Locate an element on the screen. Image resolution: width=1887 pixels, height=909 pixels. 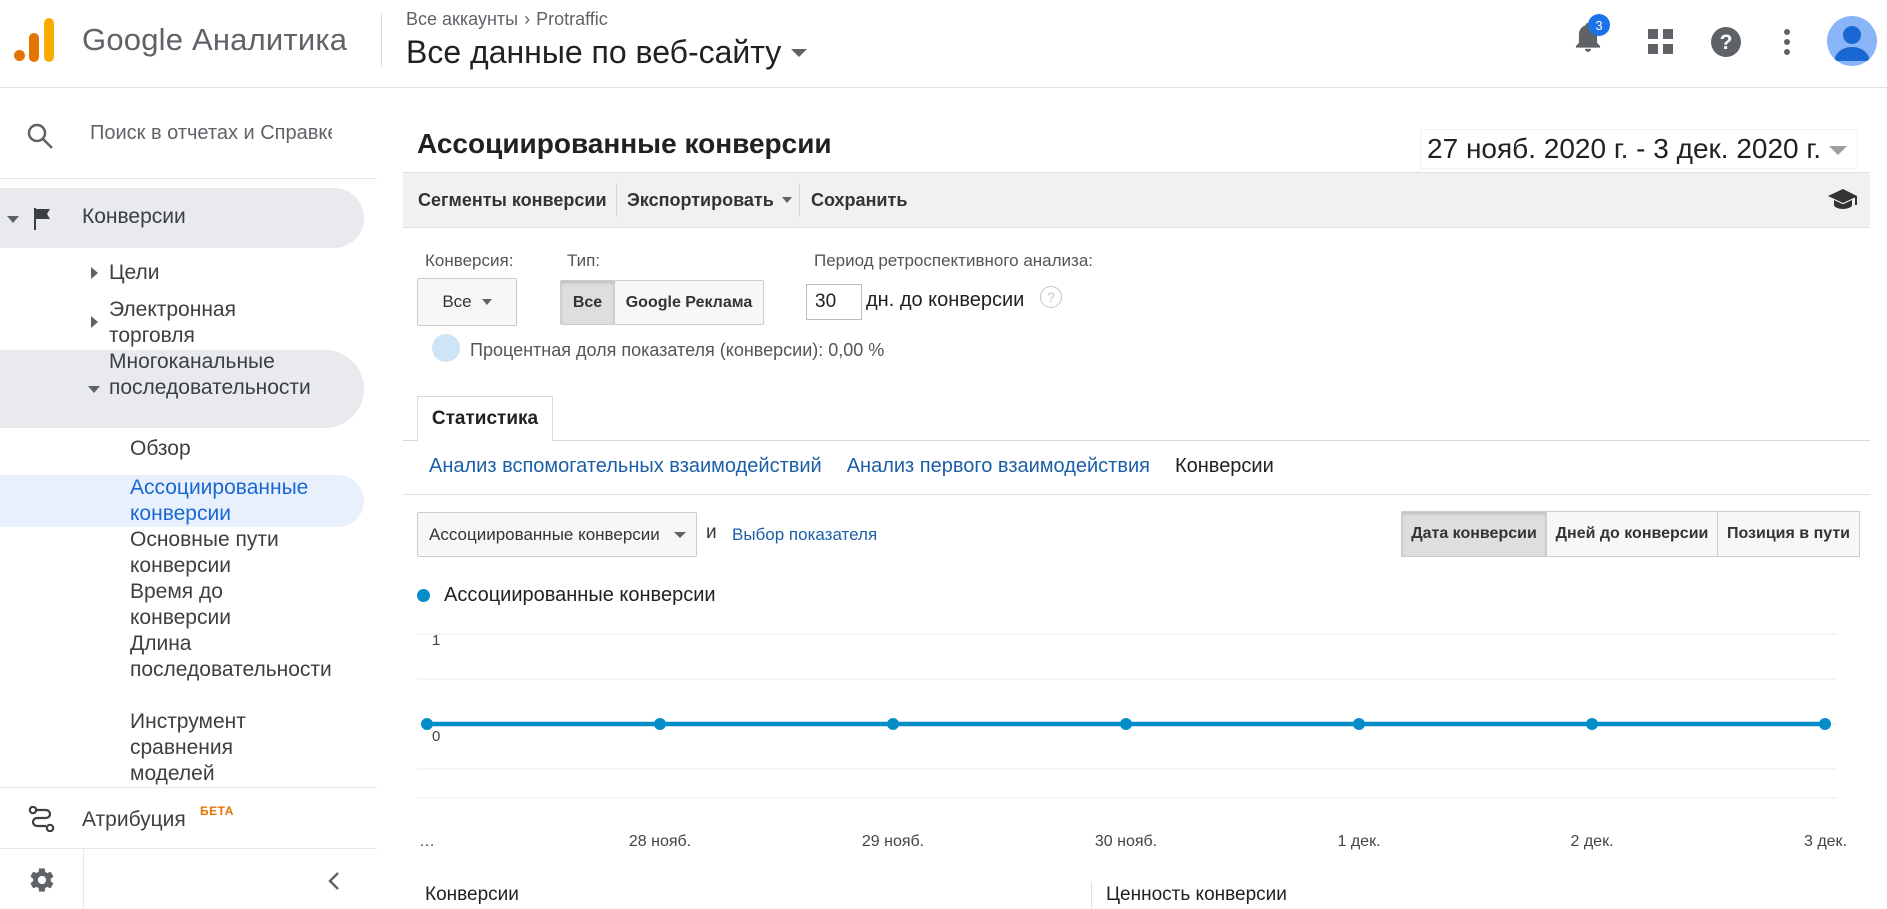
breadcrumb-root: Все аккаунты is located at coordinates (462, 19).